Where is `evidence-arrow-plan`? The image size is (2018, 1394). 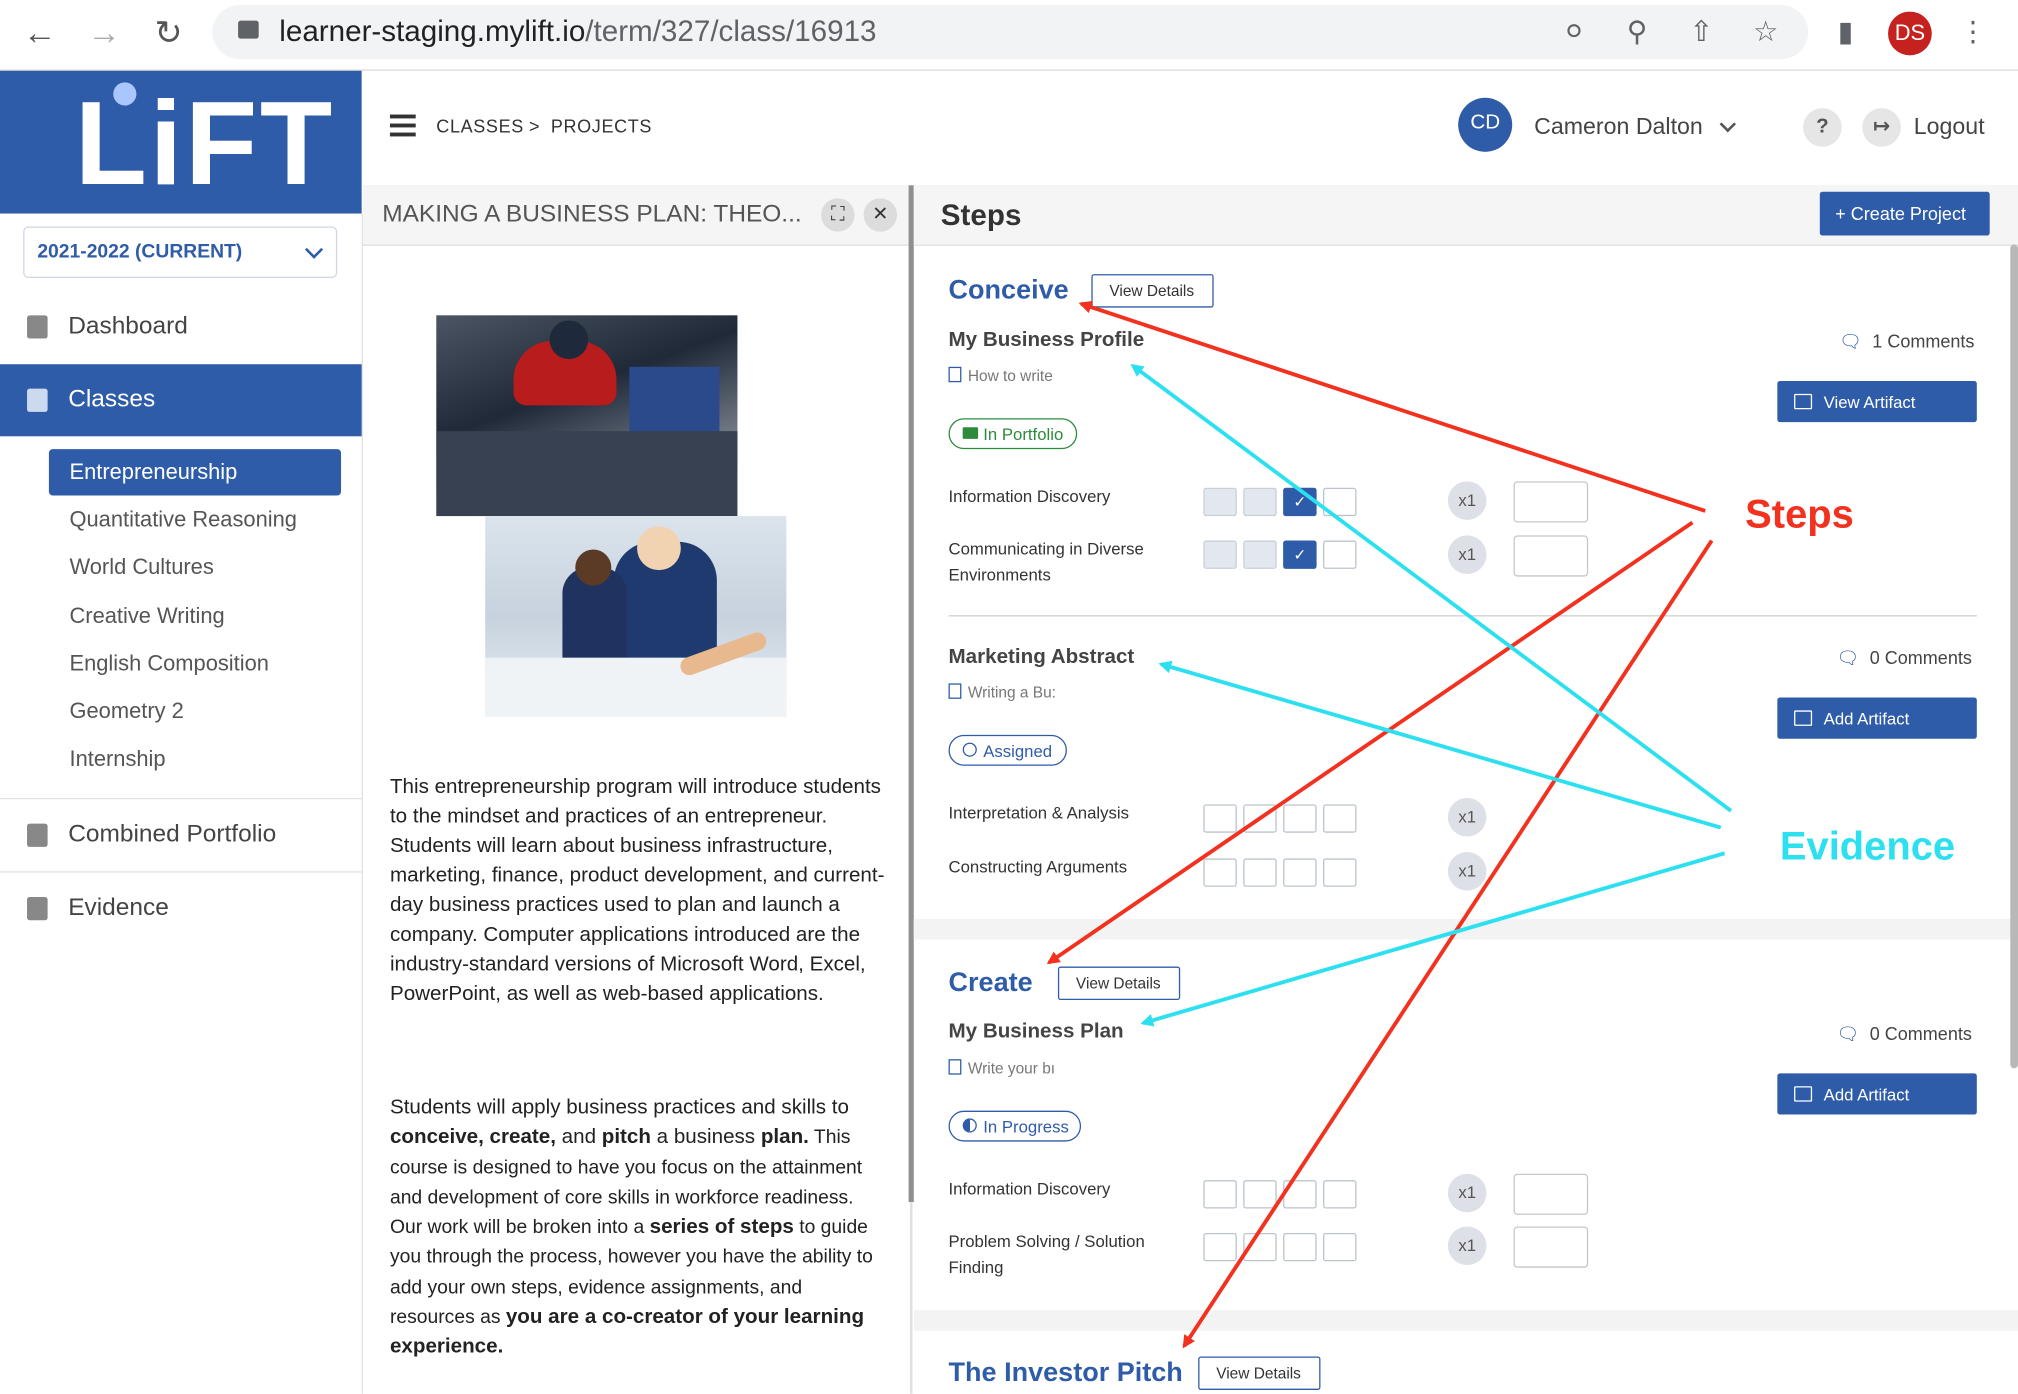 evidence-arrow-plan is located at coordinates (1433, 939).